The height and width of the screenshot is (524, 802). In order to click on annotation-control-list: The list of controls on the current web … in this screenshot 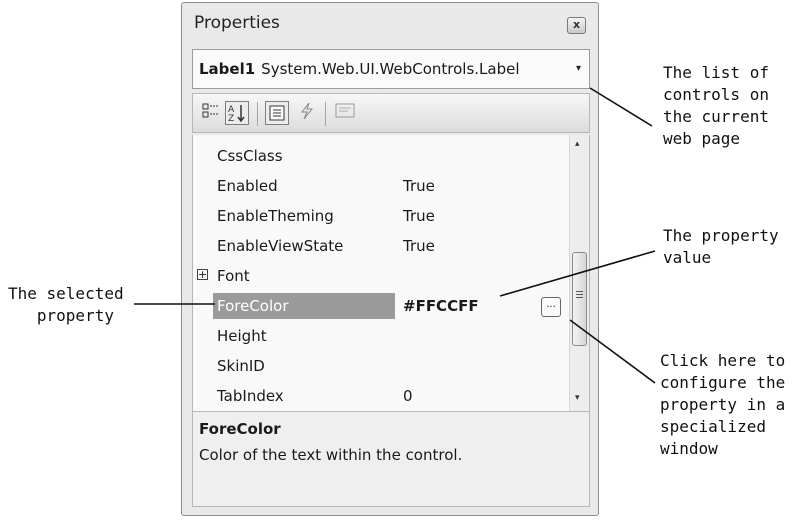, I will do `click(716, 105)`.